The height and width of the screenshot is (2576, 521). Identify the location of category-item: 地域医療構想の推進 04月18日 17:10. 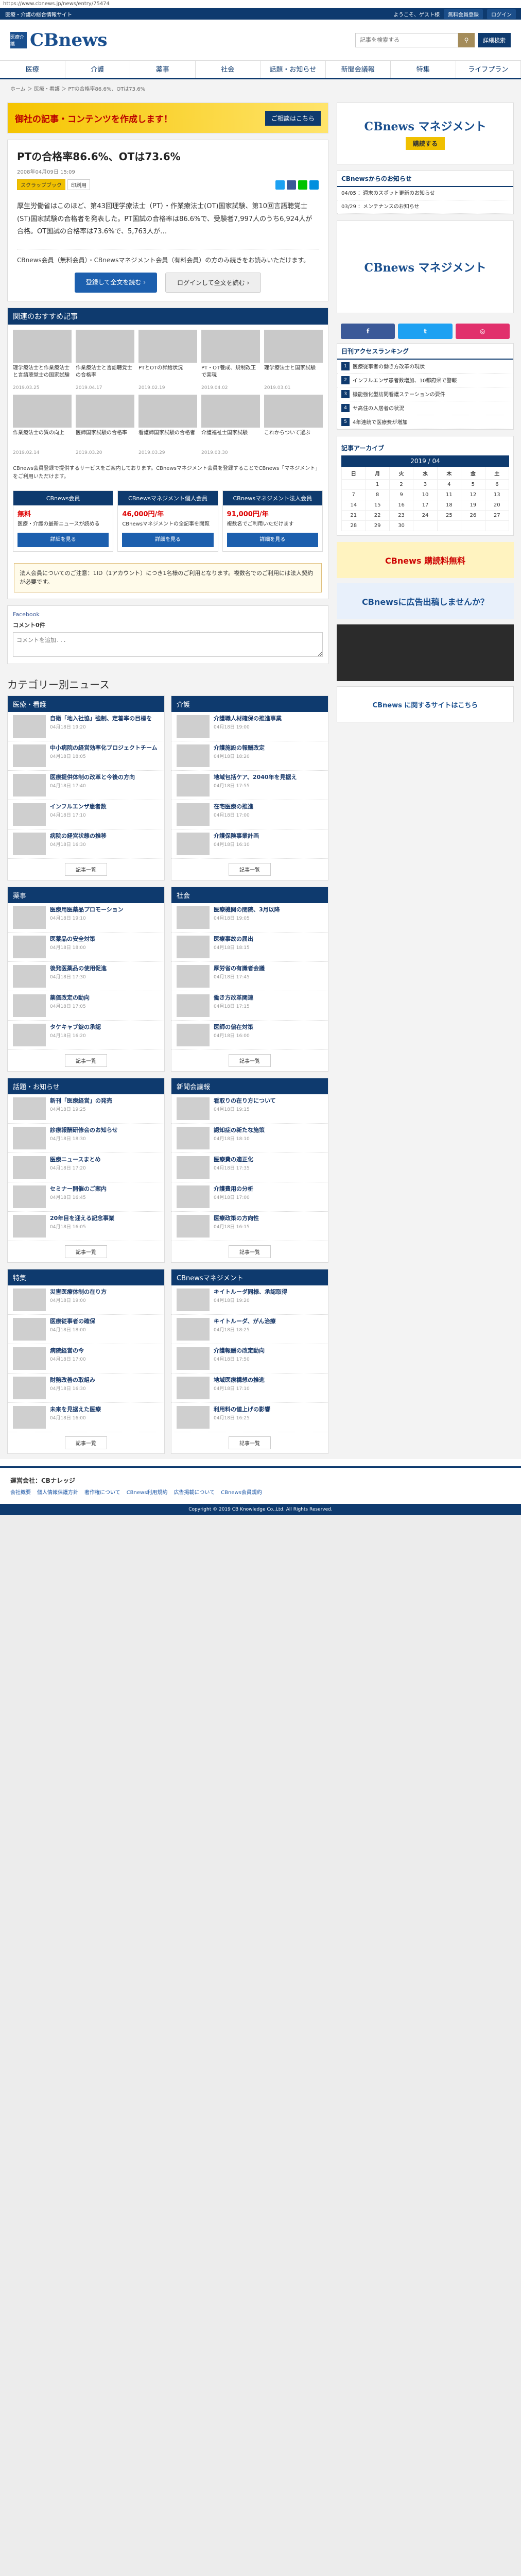
(249, 1388).